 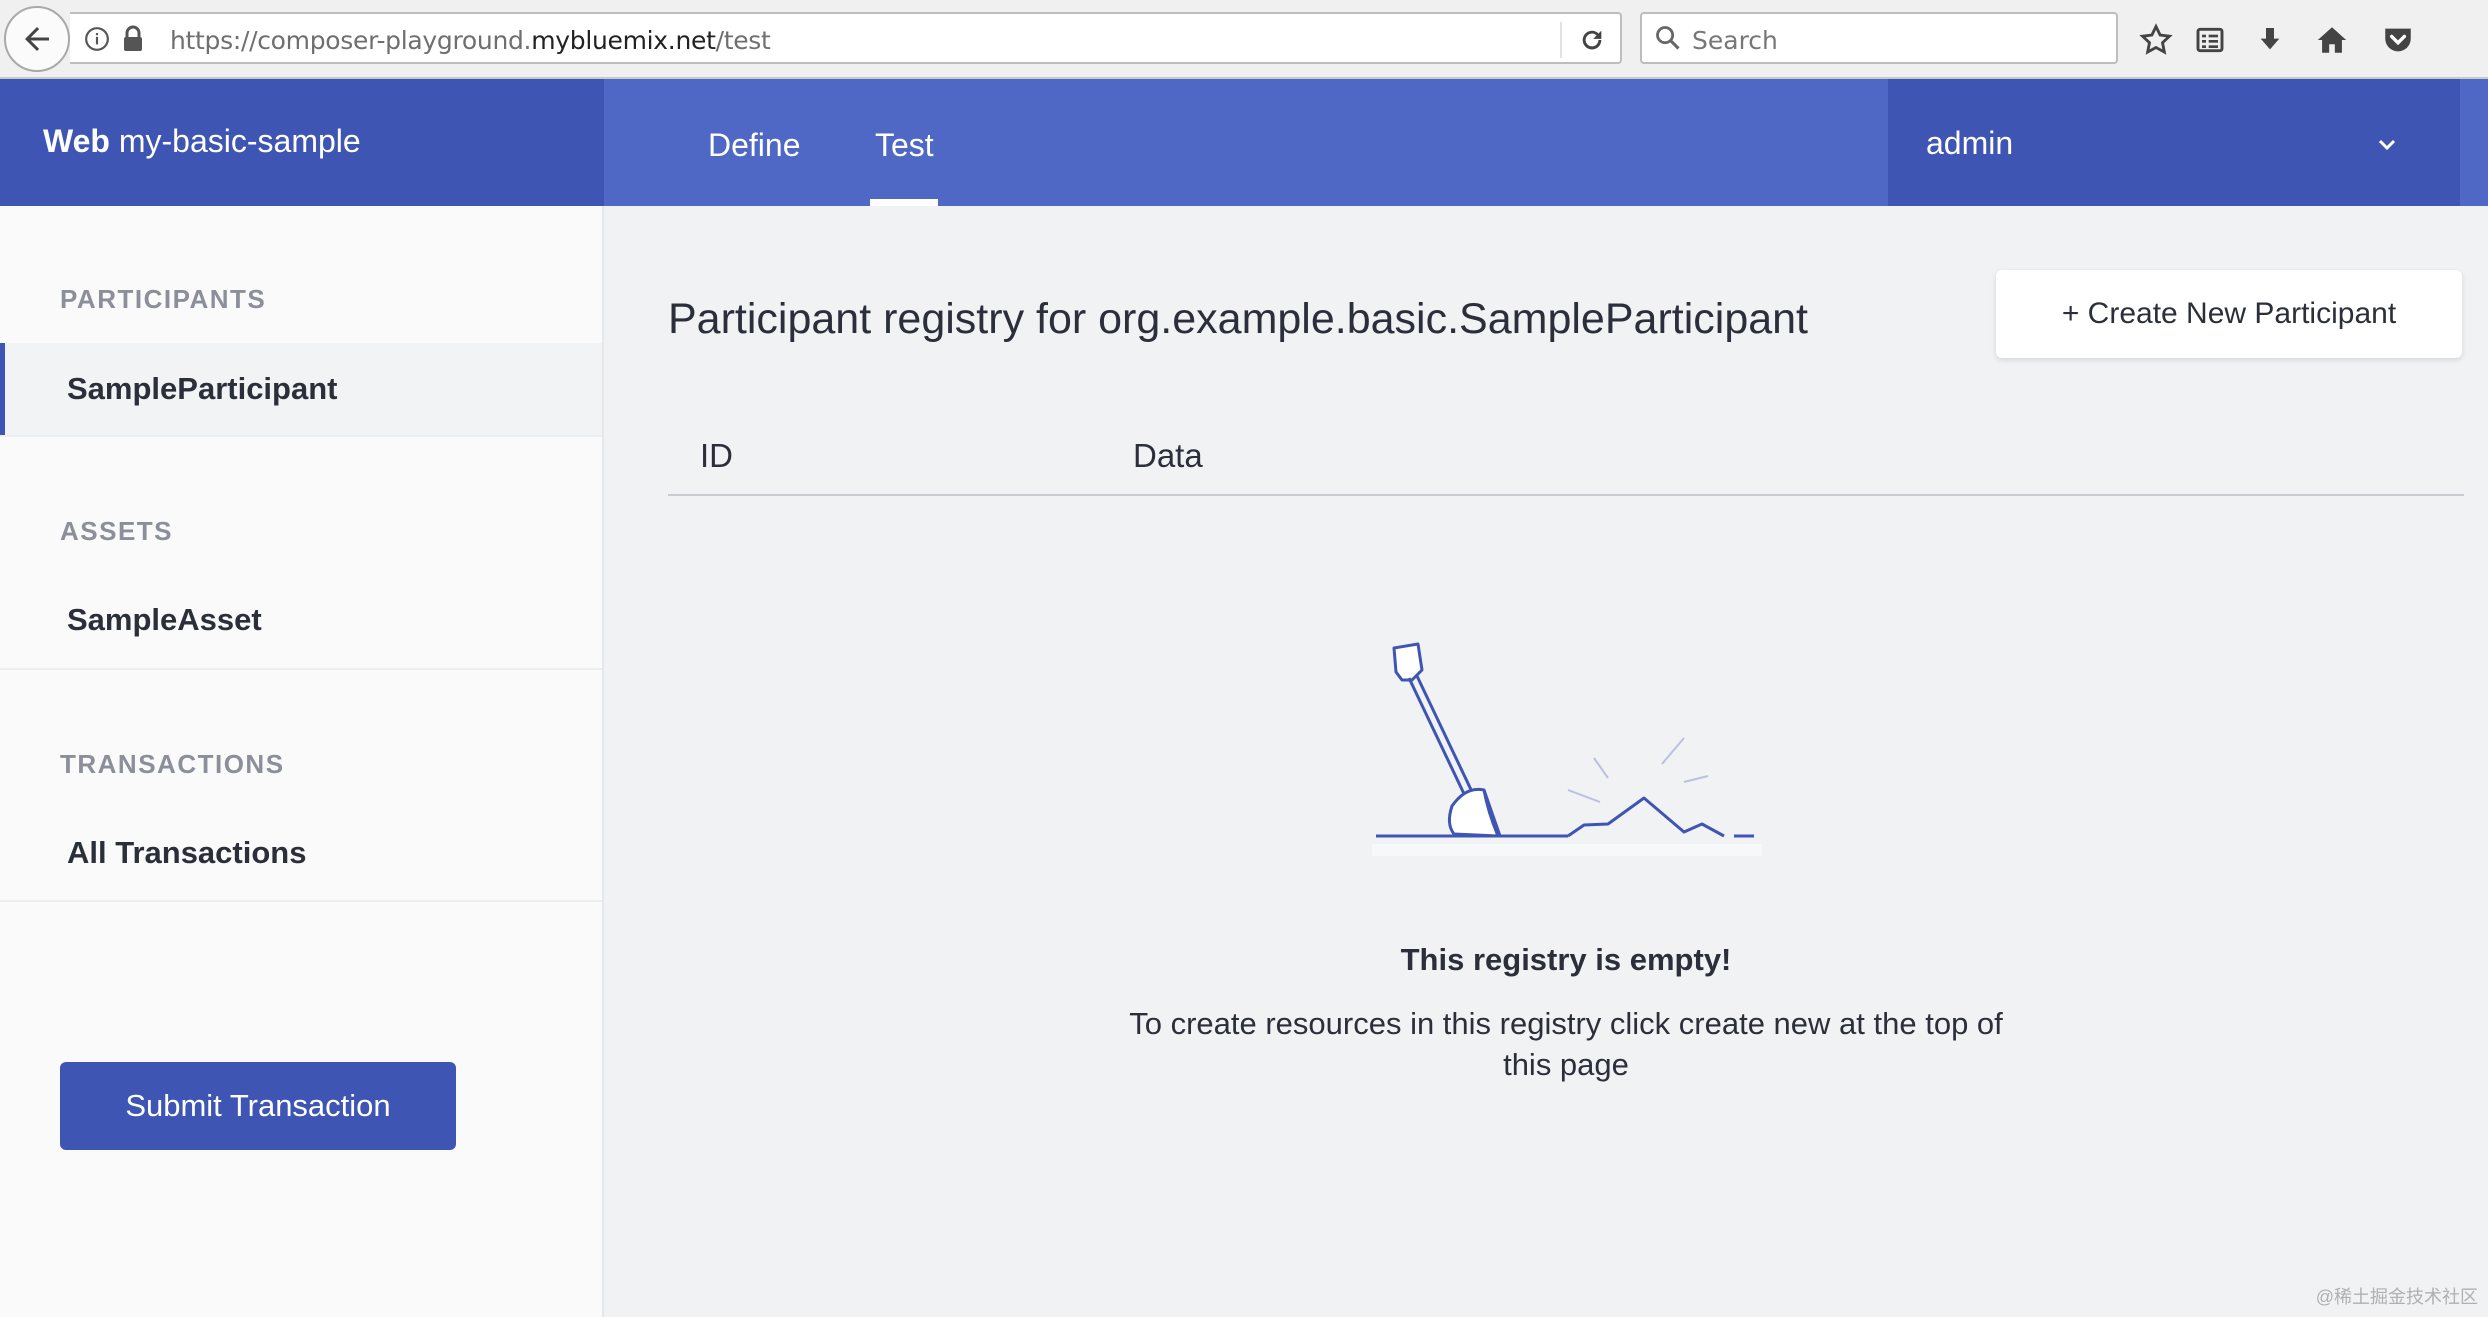 What do you see at coordinates (2398, 40) in the screenshot?
I see `pocket-icon` at bounding box center [2398, 40].